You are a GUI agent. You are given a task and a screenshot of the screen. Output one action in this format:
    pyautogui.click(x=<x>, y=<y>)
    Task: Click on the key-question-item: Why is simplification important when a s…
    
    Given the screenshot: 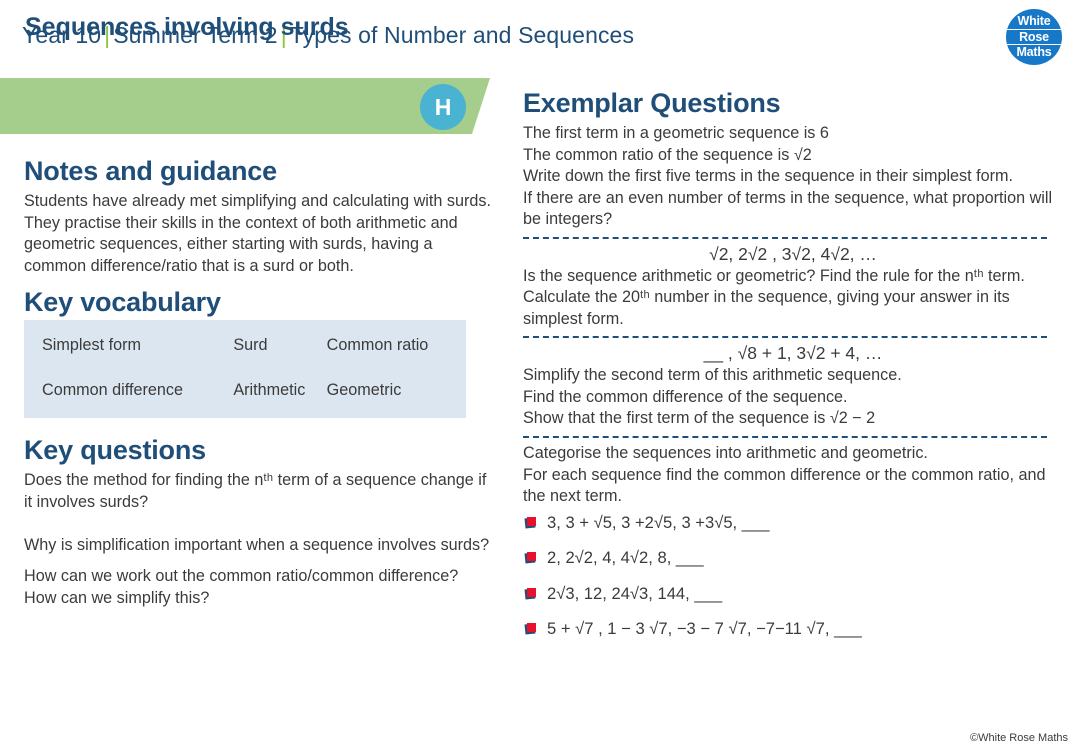 What is the action you would take?
    pyautogui.click(x=257, y=545)
    